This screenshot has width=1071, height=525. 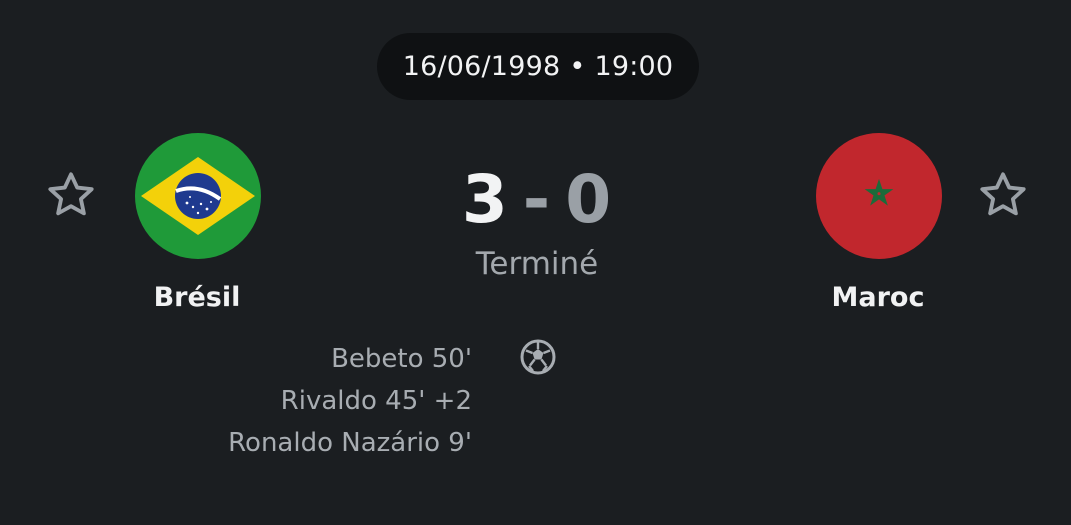 What do you see at coordinates (197, 297) in the screenshot?
I see `home-team-name: Brésil` at bounding box center [197, 297].